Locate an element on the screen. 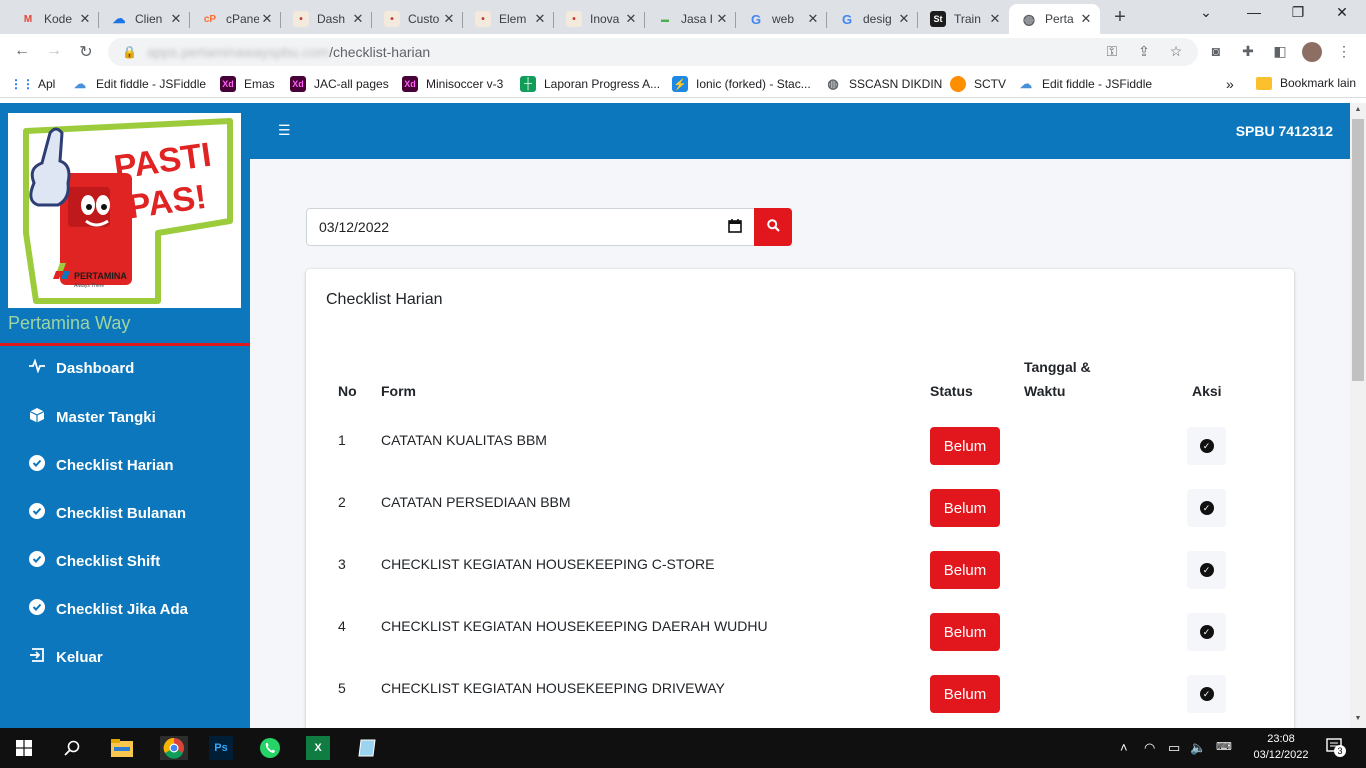 This screenshot has width=1366, height=768. keyboard-icon: ⌨ is located at coordinates (1224, 746).